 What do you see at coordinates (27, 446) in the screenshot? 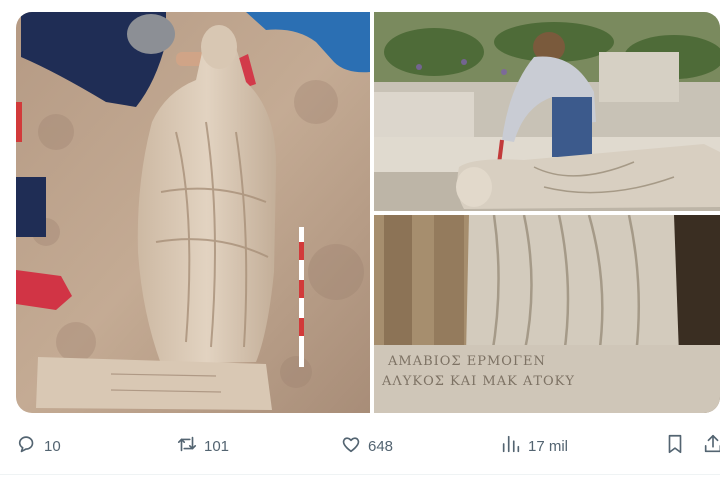
I see `reply-icon` at bounding box center [27, 446].